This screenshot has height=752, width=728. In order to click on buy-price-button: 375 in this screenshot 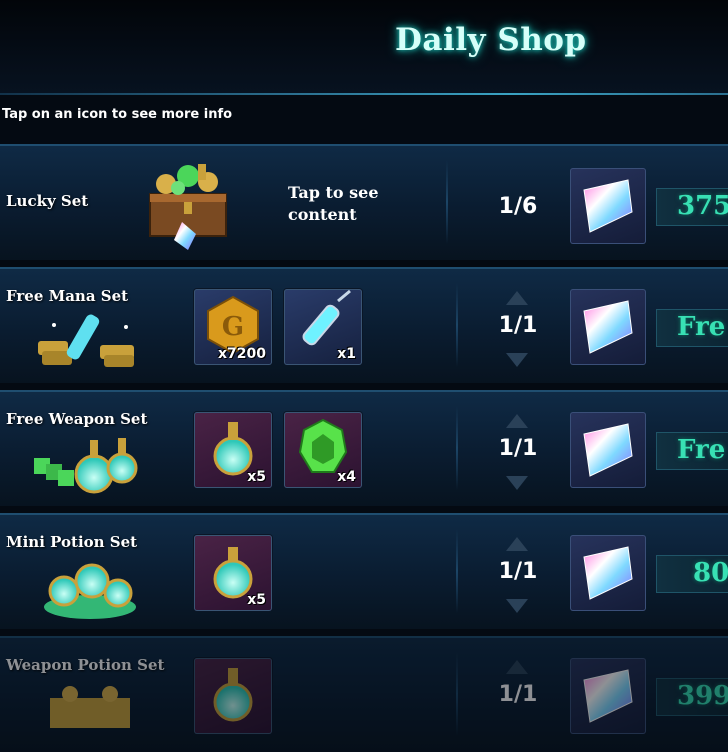, I will do `click(692, 207)`.